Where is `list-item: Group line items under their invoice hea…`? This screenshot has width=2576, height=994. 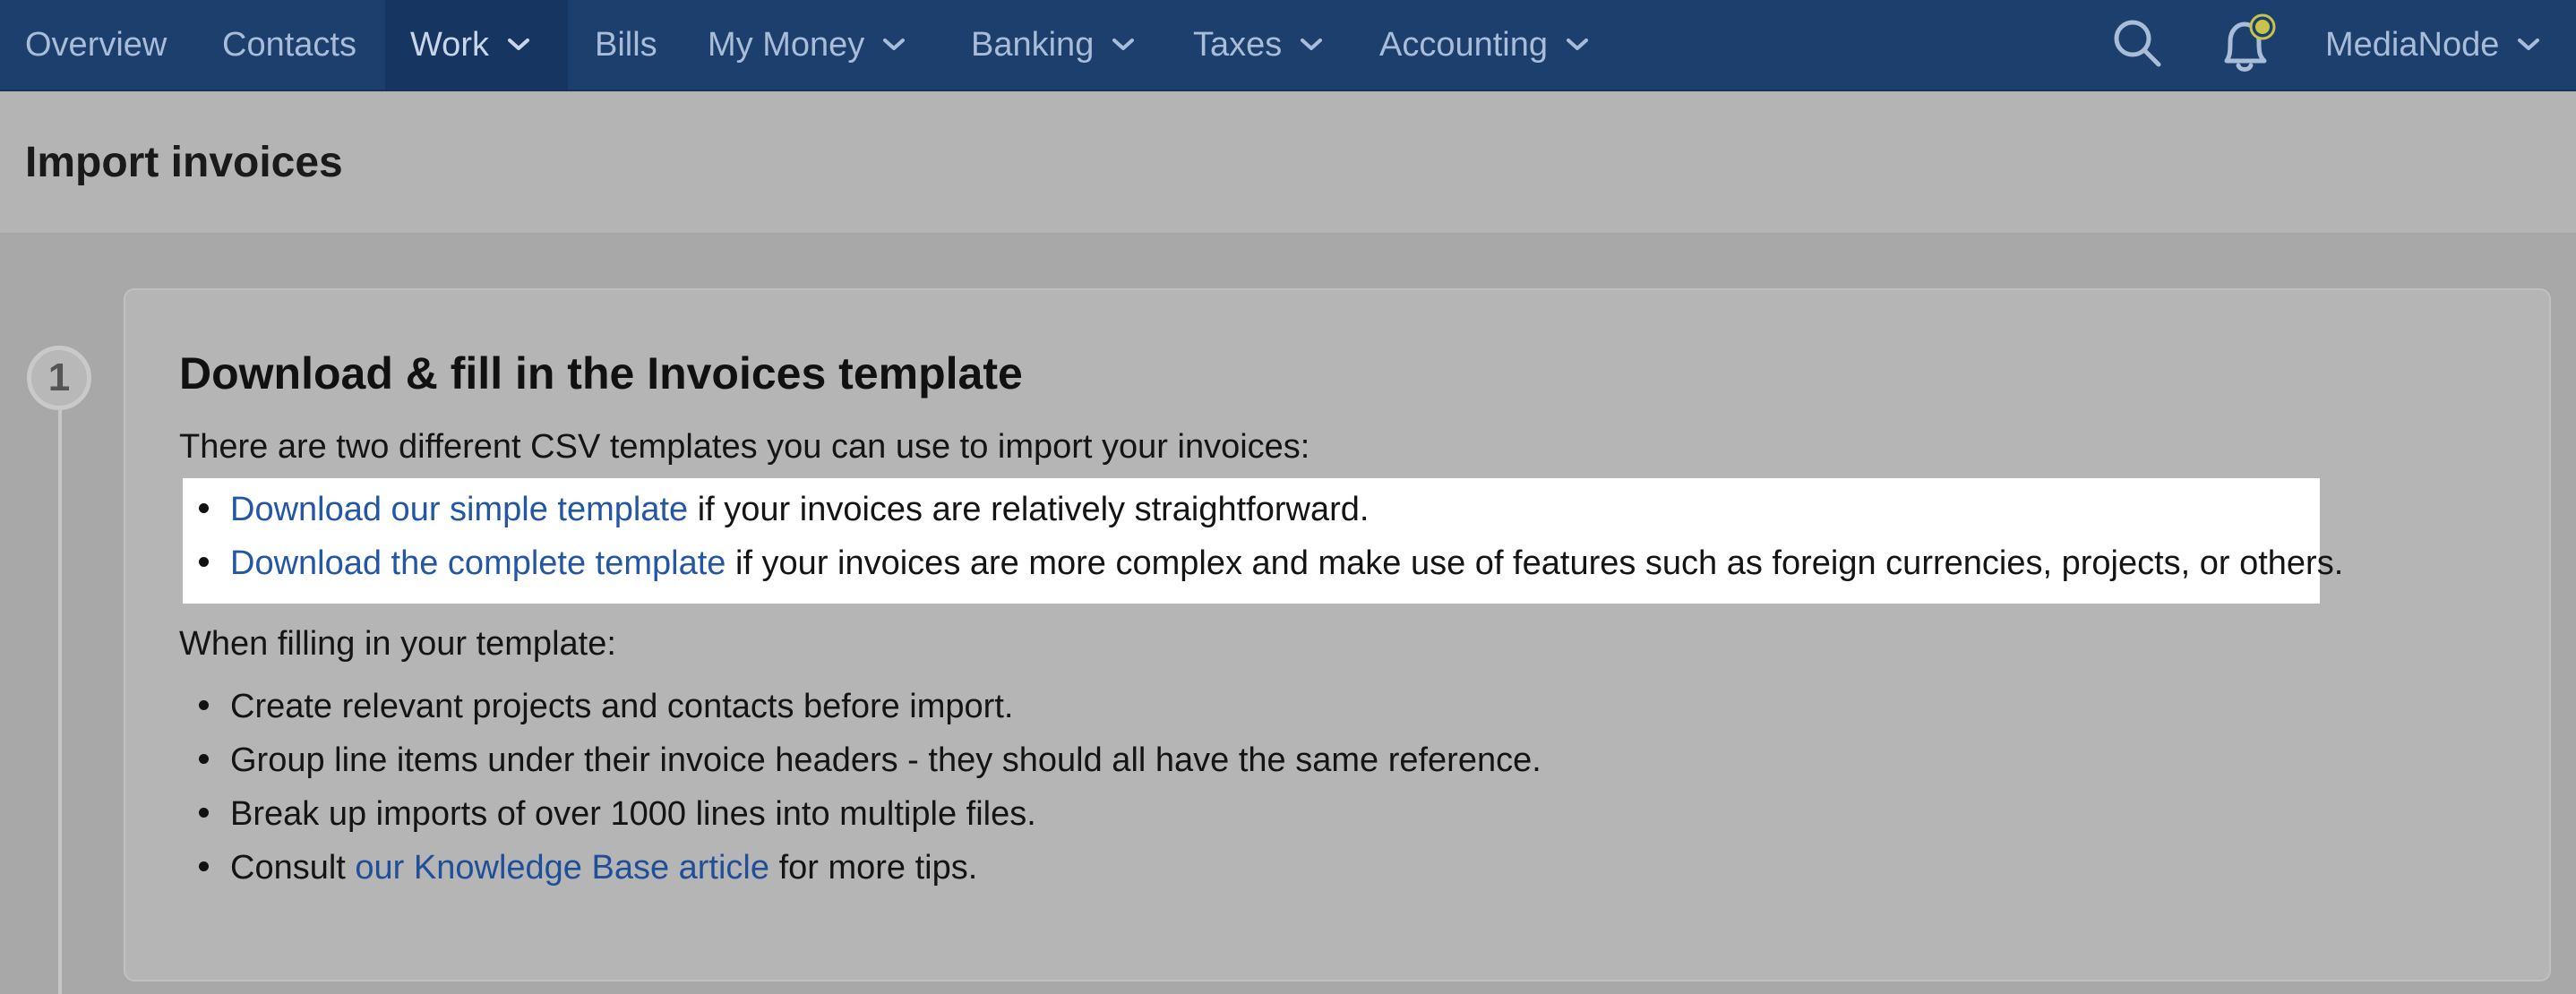 list-item: Group line items under their invoice hea… is located at coordinates (870, 760).